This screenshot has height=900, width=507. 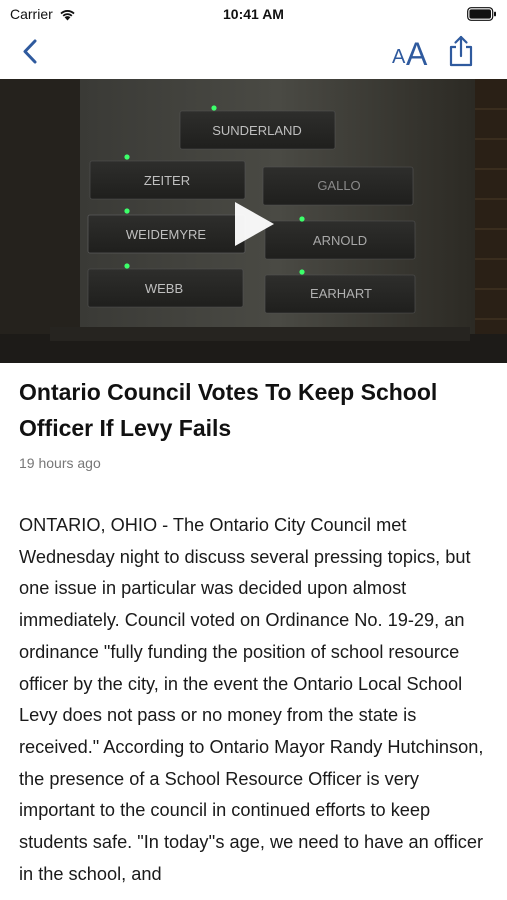 I want to click on text-size-large-a: A, so click(x=417, y=54).